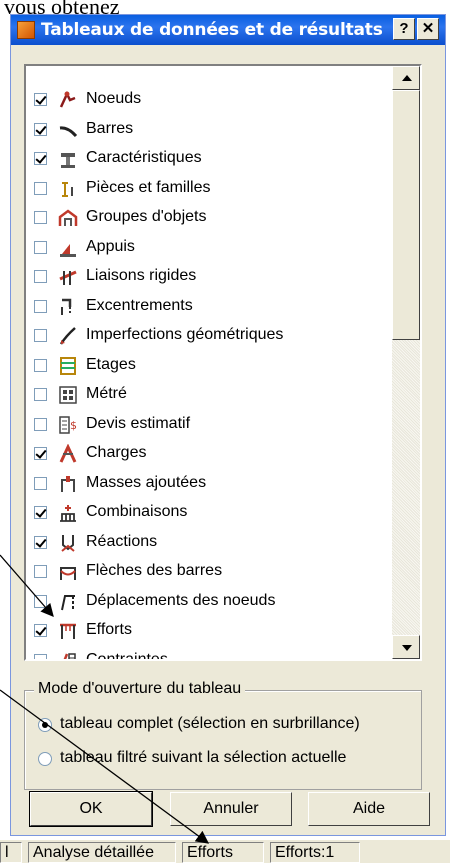 The image size is (450, 863). I want to click on radio-filtered-table, so click(45, 759).